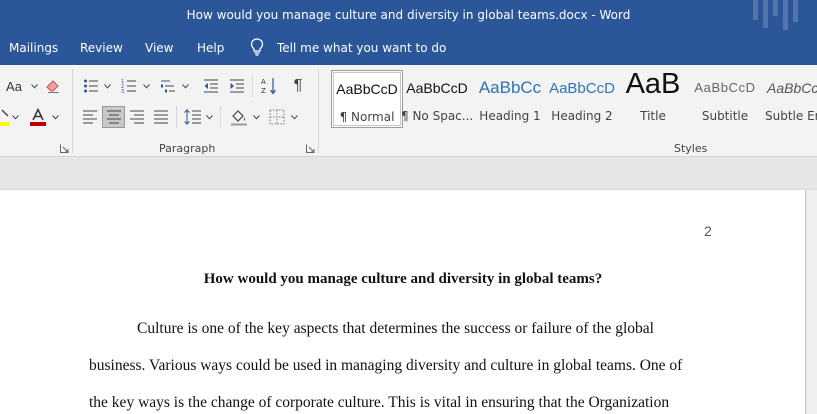 This screenshot has height=414, width=817. I want to click on align-center-button, so click(113, 117).